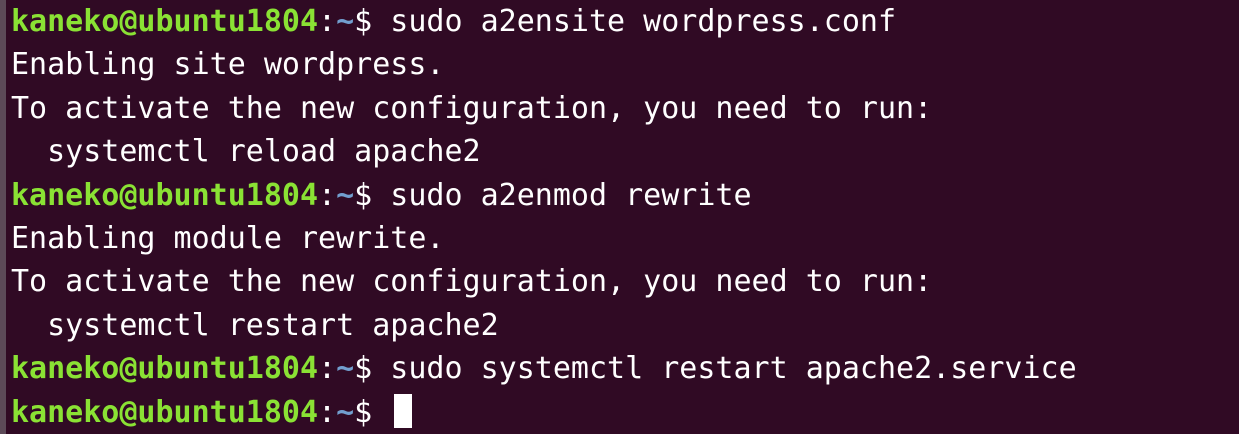 The width and height of the screenshot is (1239, 434). Describe the element at coordinates (733, 369) in the screenshot. I see `command-text: sudo systemctl restart apache2.service` at that location.